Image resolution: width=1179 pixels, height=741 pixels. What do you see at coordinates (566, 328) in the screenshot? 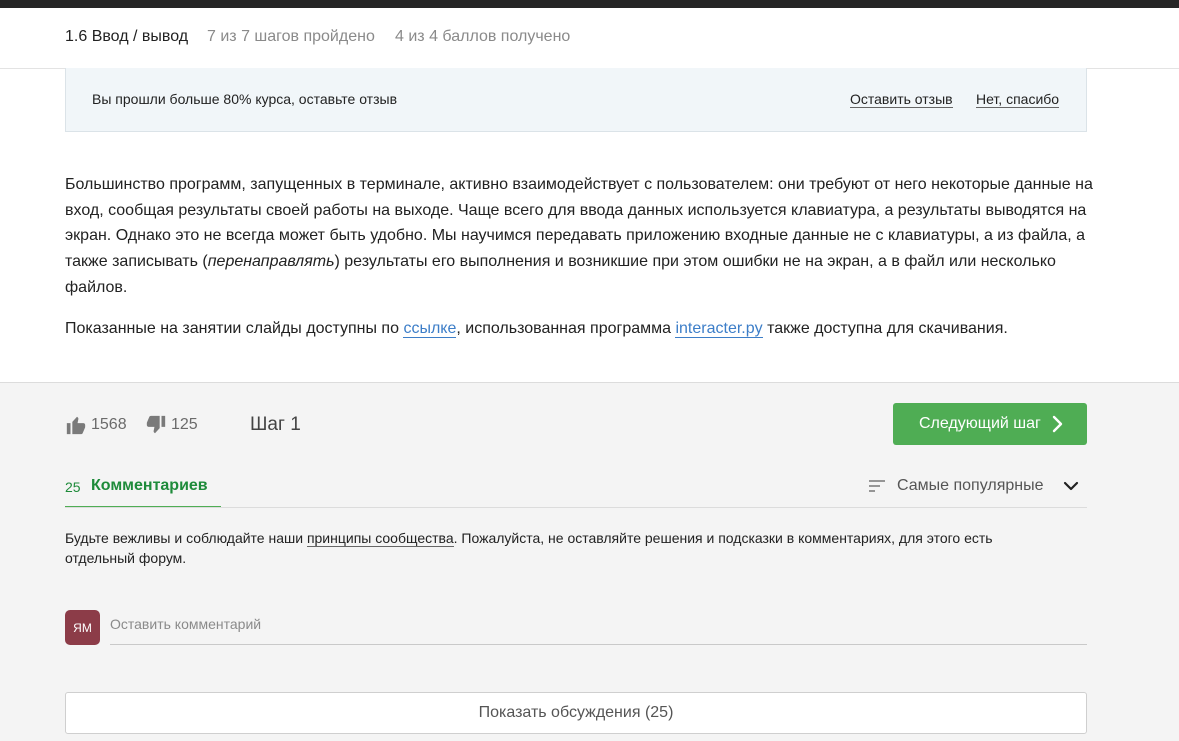
I see `paragraph-text: , использованная программа` at bounding box center [566, 328].